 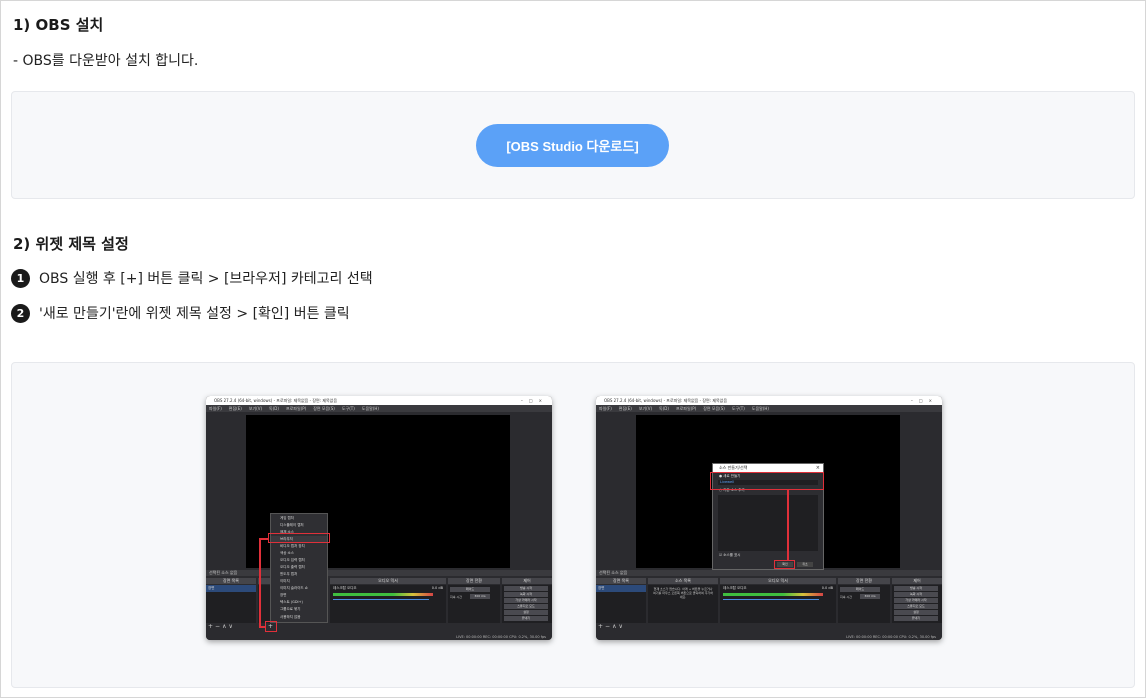 What do you see at coordinates (299, 525) in the screenshot?
I see `ctx-menu-item: 디스플레이 캡처` at bounding box center [299, 525].